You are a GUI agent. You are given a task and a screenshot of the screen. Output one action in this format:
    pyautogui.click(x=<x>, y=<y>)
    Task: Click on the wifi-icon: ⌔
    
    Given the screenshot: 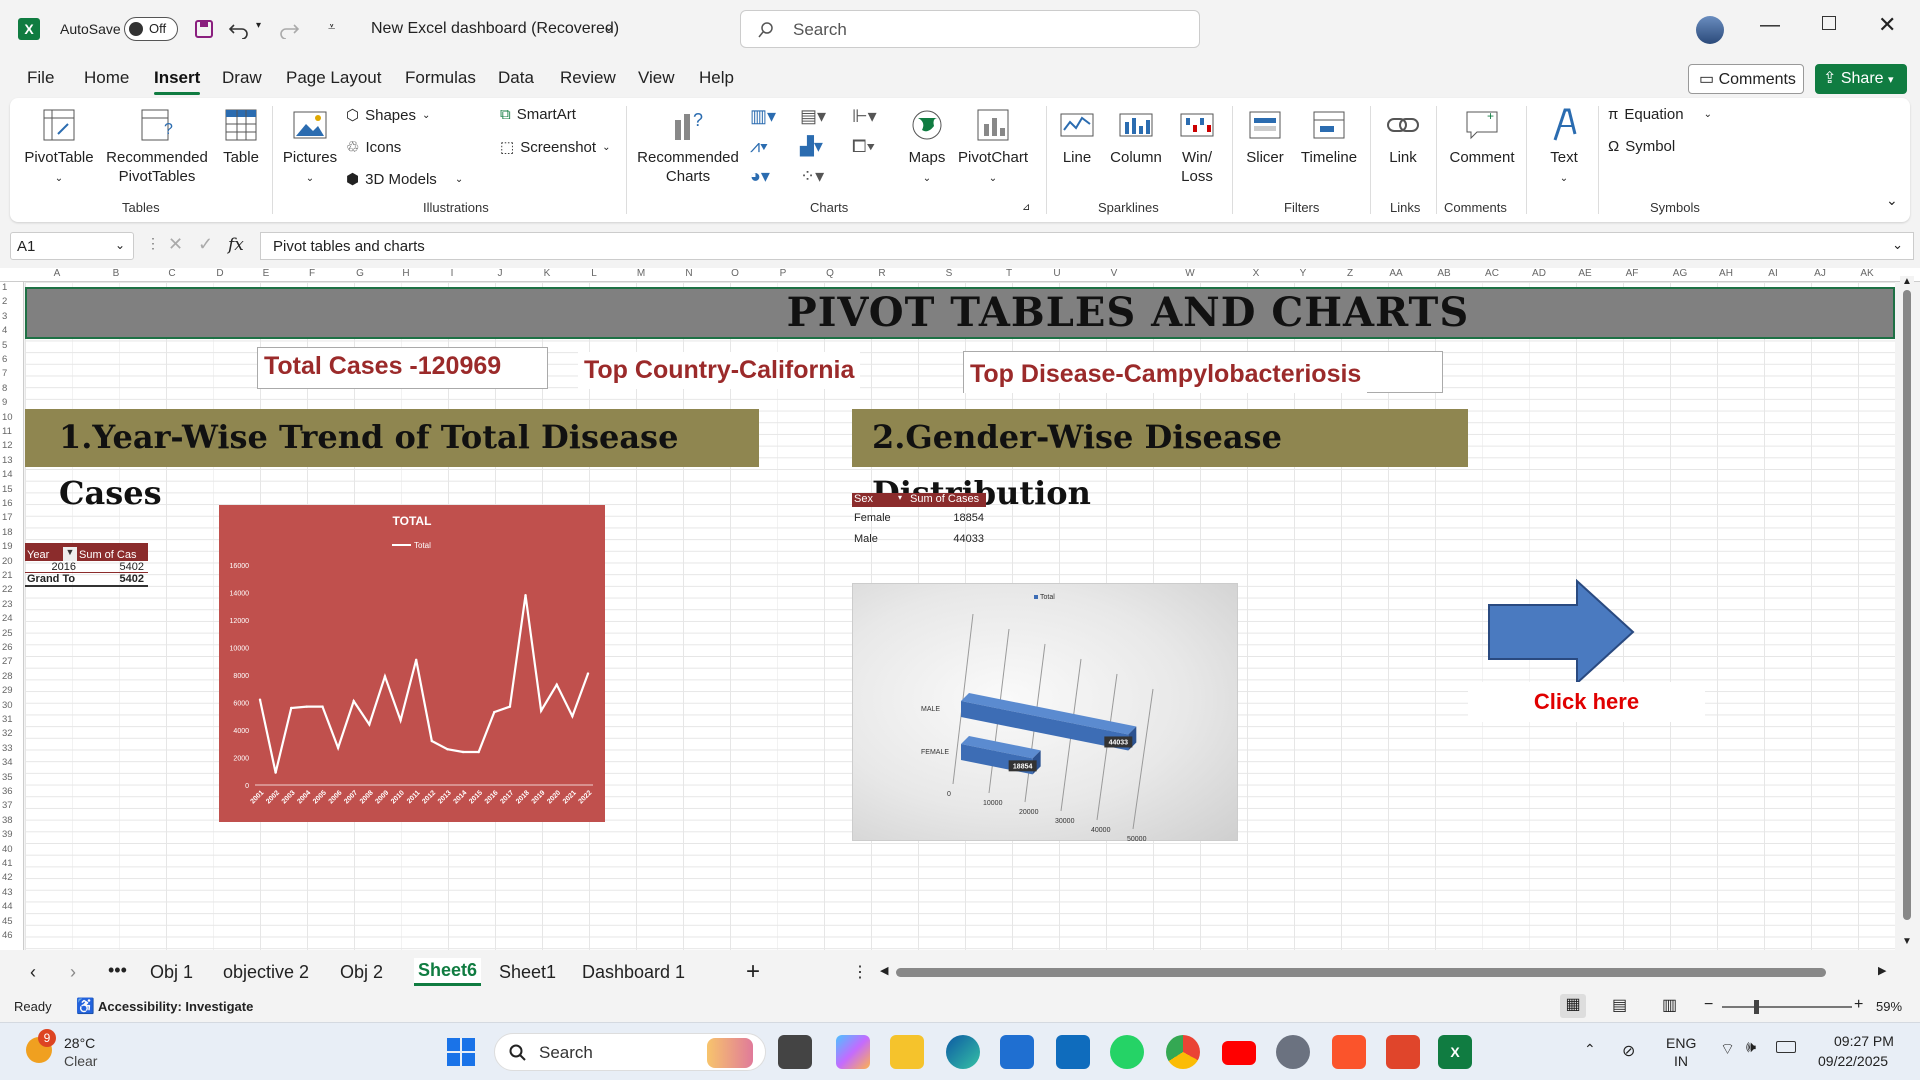 What is the action you would take?
    pyautogui.click(x=1727, y=1049)
    